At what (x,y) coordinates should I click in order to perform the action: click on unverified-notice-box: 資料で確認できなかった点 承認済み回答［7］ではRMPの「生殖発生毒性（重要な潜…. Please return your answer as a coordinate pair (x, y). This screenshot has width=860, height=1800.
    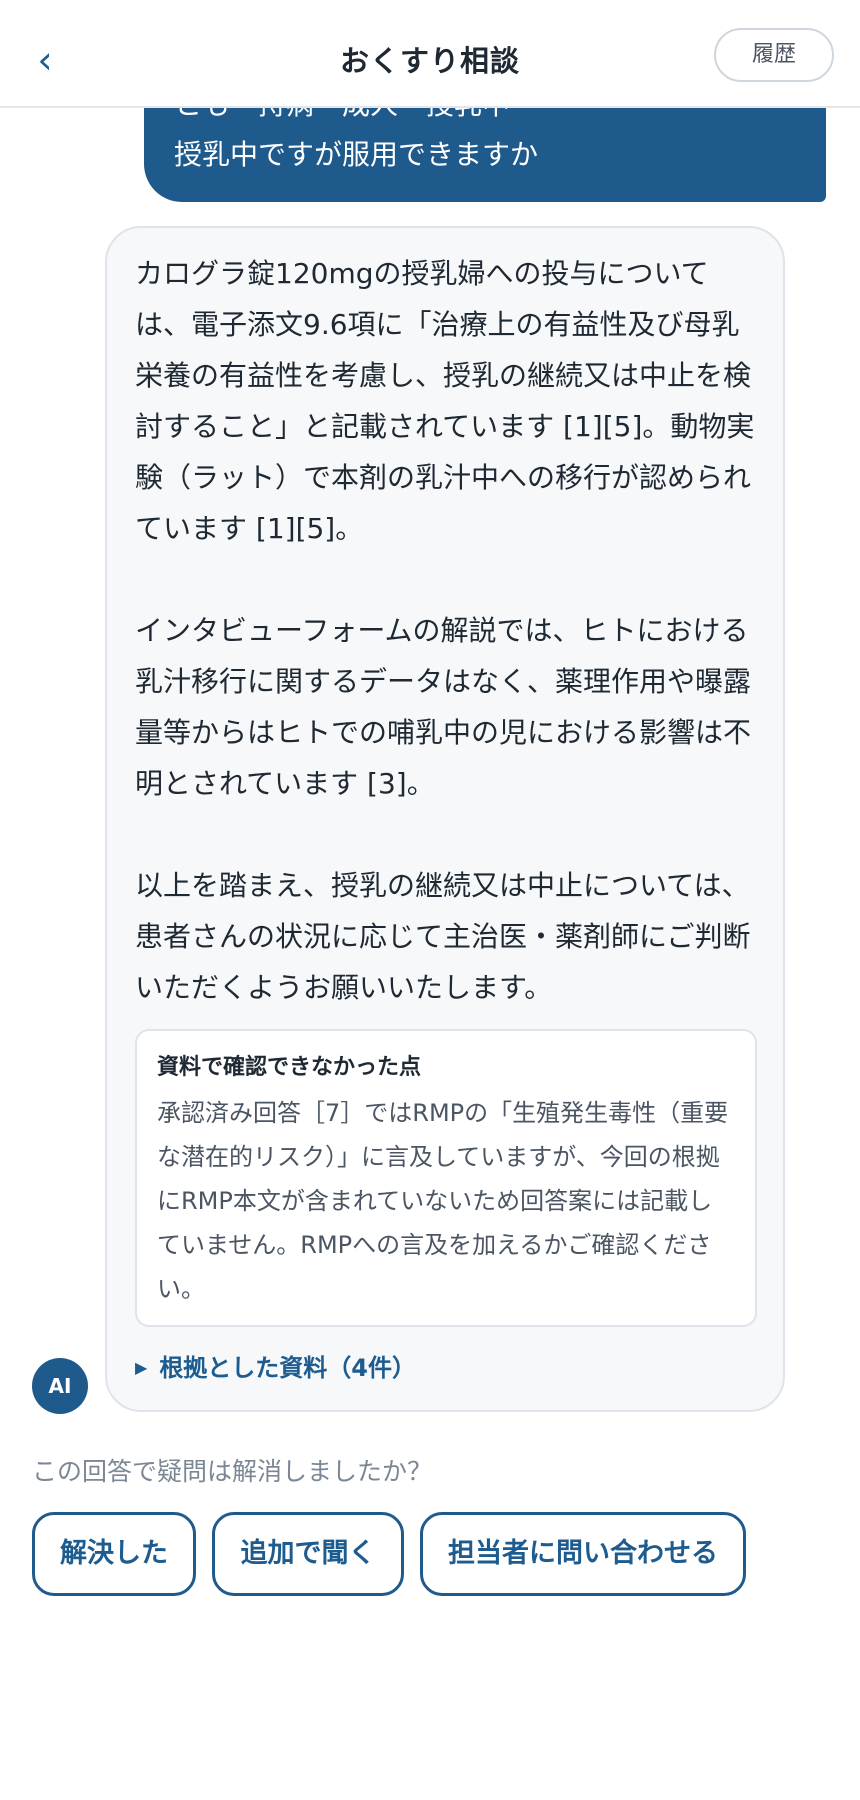
    Looking at the image, I should click on (446, 1178).